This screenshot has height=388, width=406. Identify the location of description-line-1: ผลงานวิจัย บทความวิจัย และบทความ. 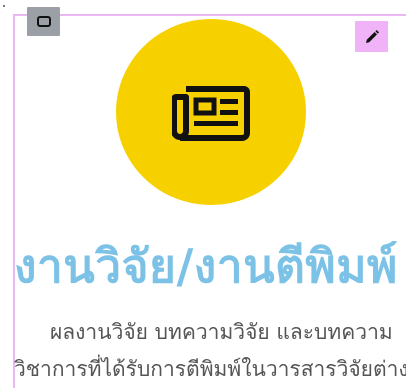
(221, 332).